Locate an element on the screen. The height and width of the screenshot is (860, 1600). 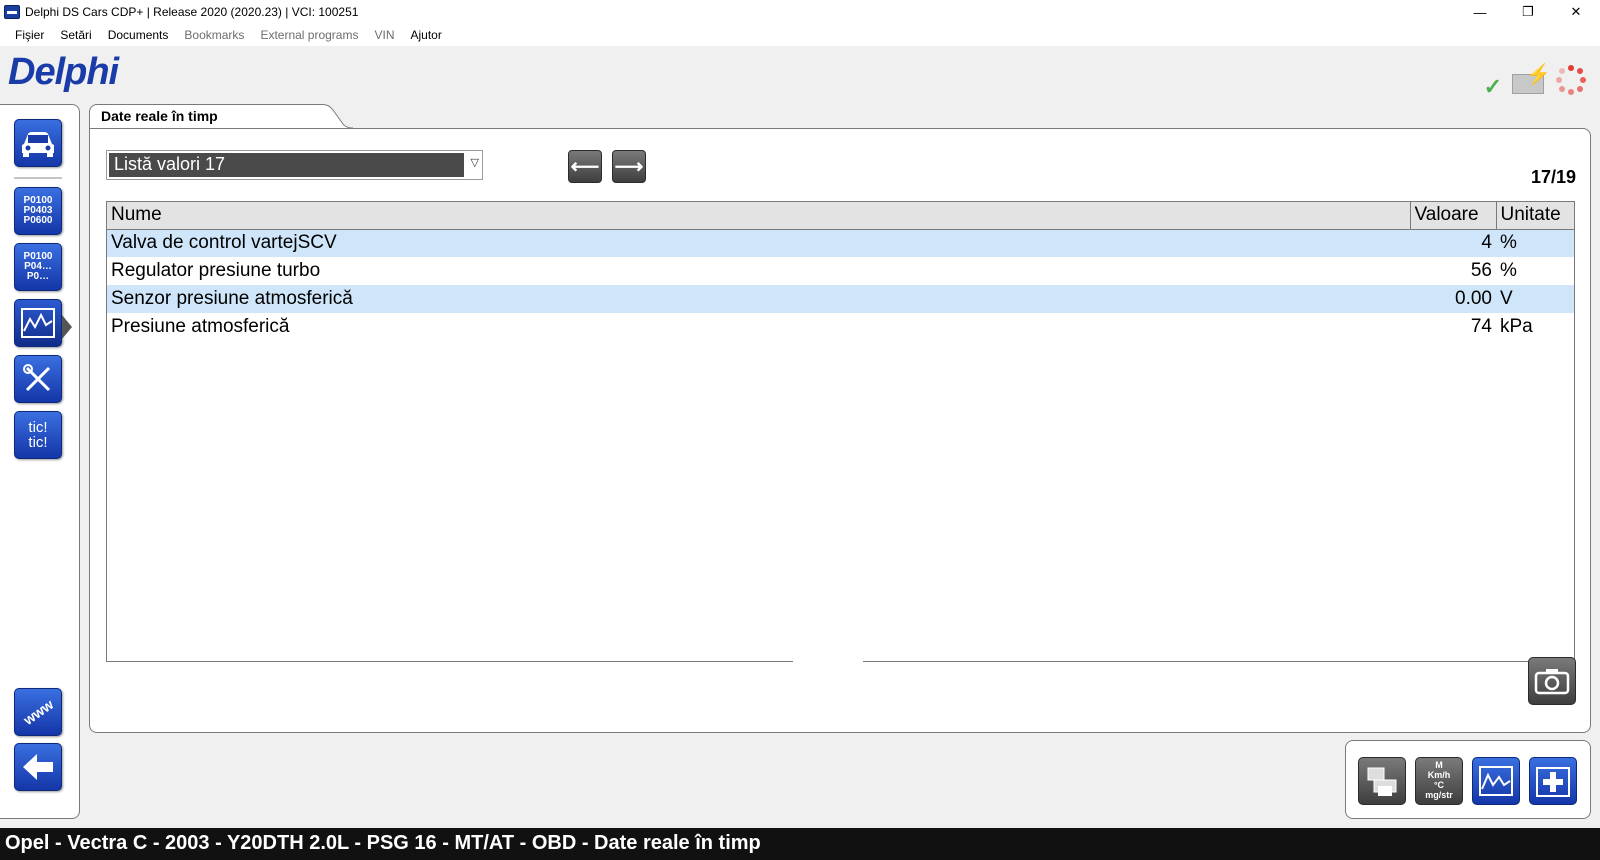
restore-button: ❐ is located at coordinates (1528, 12).